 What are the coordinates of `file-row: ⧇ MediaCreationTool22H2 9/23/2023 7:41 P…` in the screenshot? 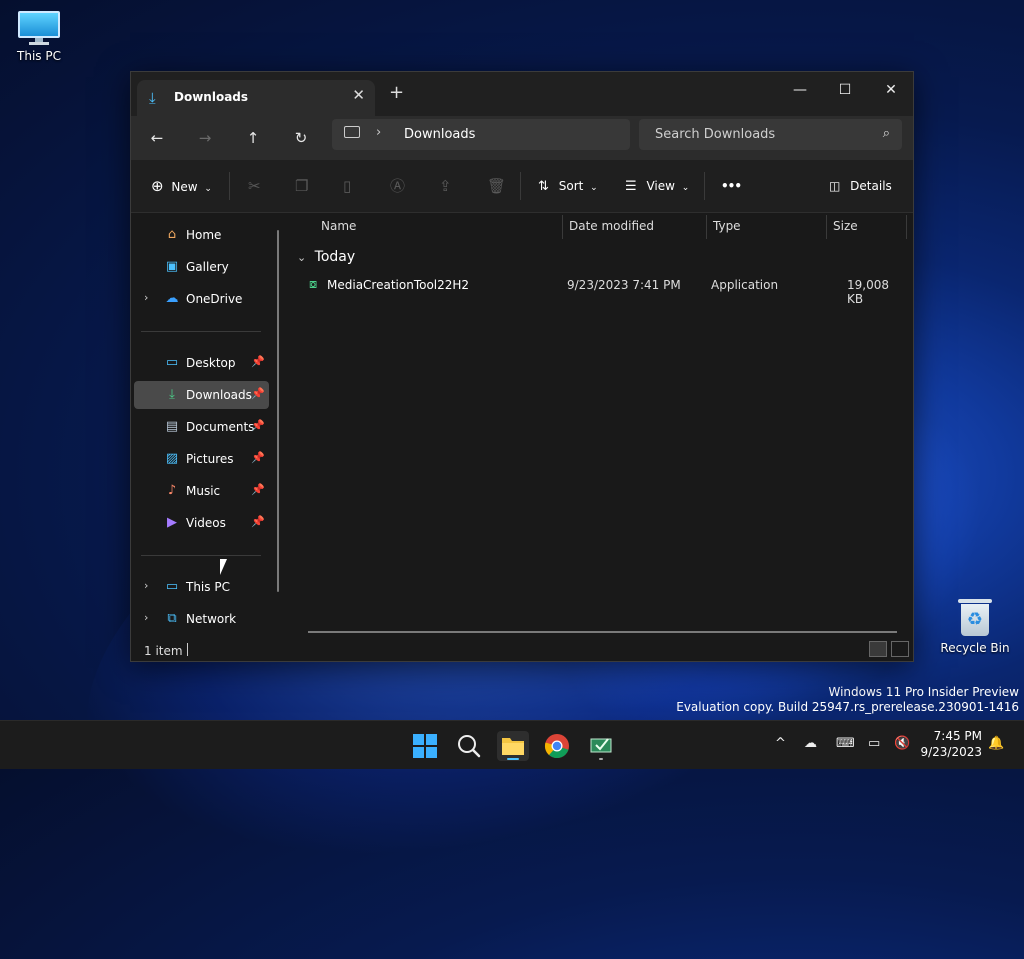 It's located at (603, 290).